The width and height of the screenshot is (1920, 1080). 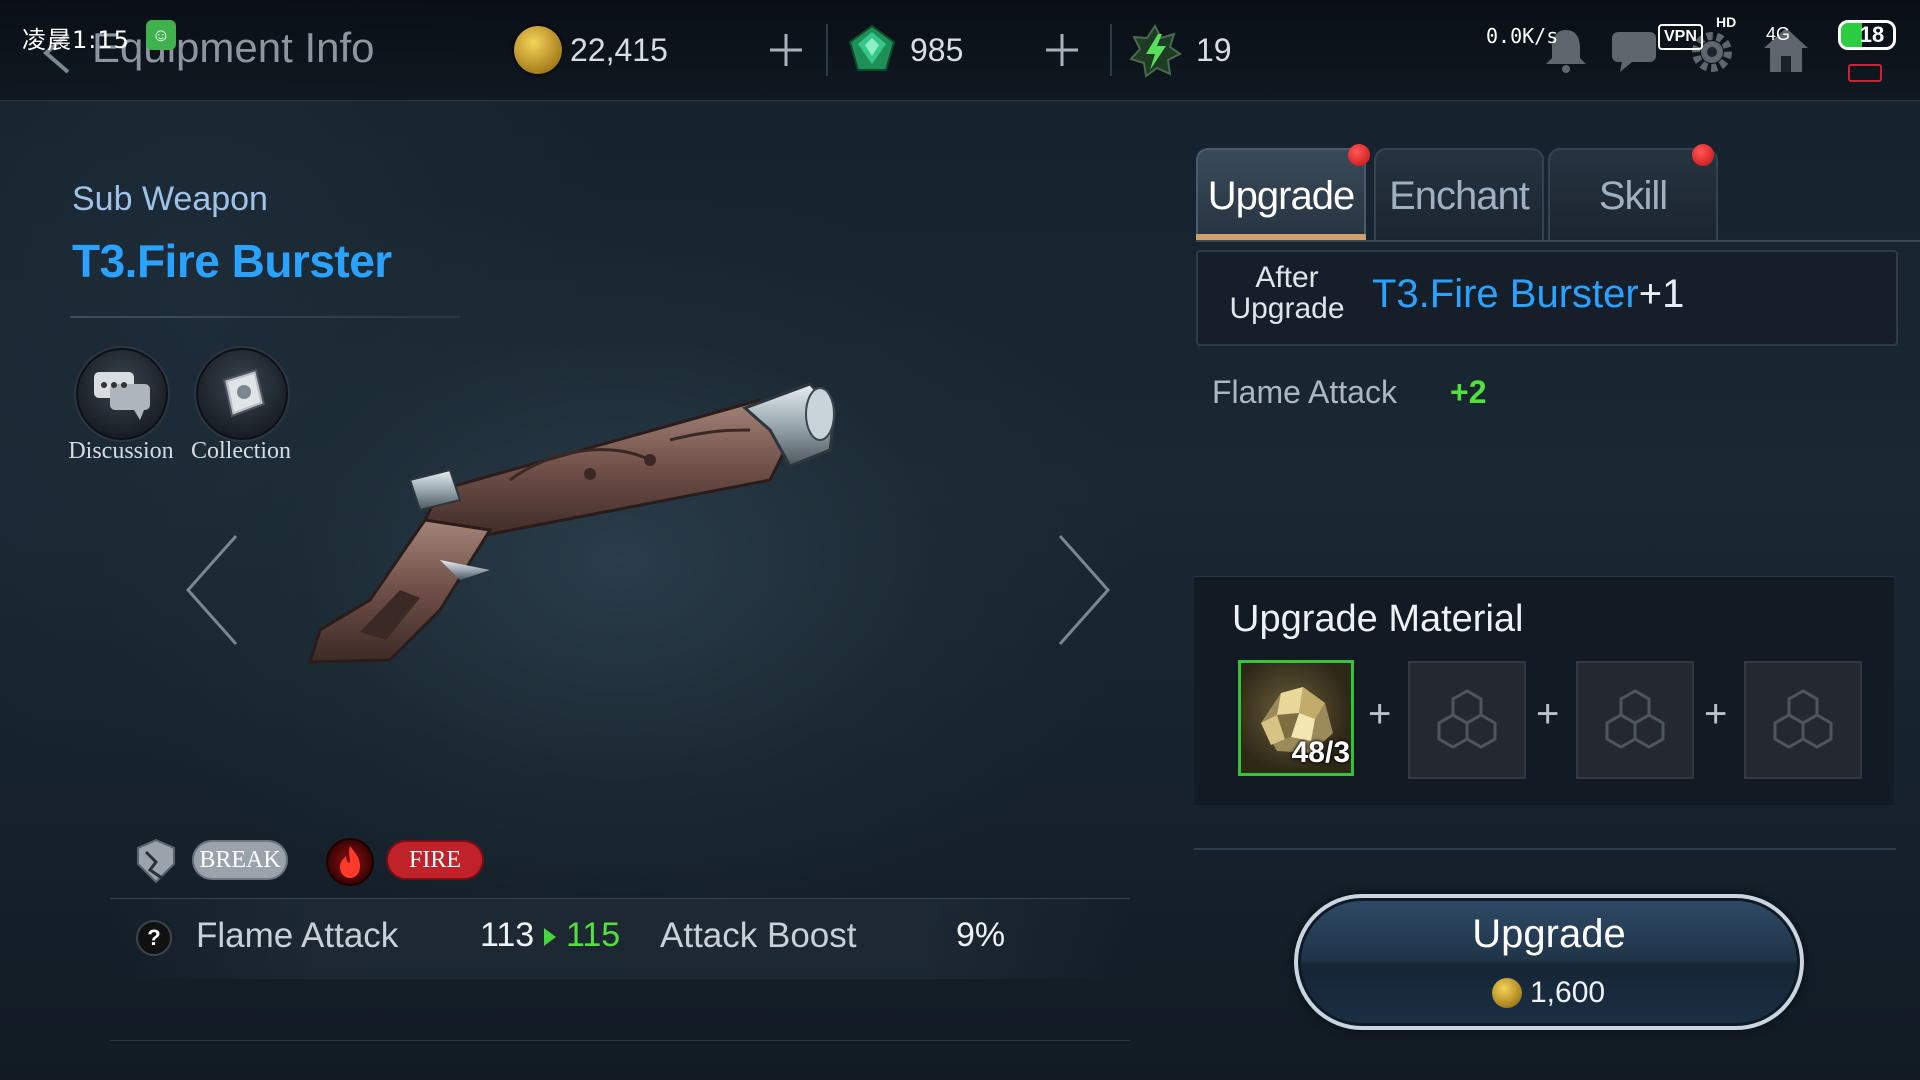 I want to click on collection-button, so click(x=242, y=394).